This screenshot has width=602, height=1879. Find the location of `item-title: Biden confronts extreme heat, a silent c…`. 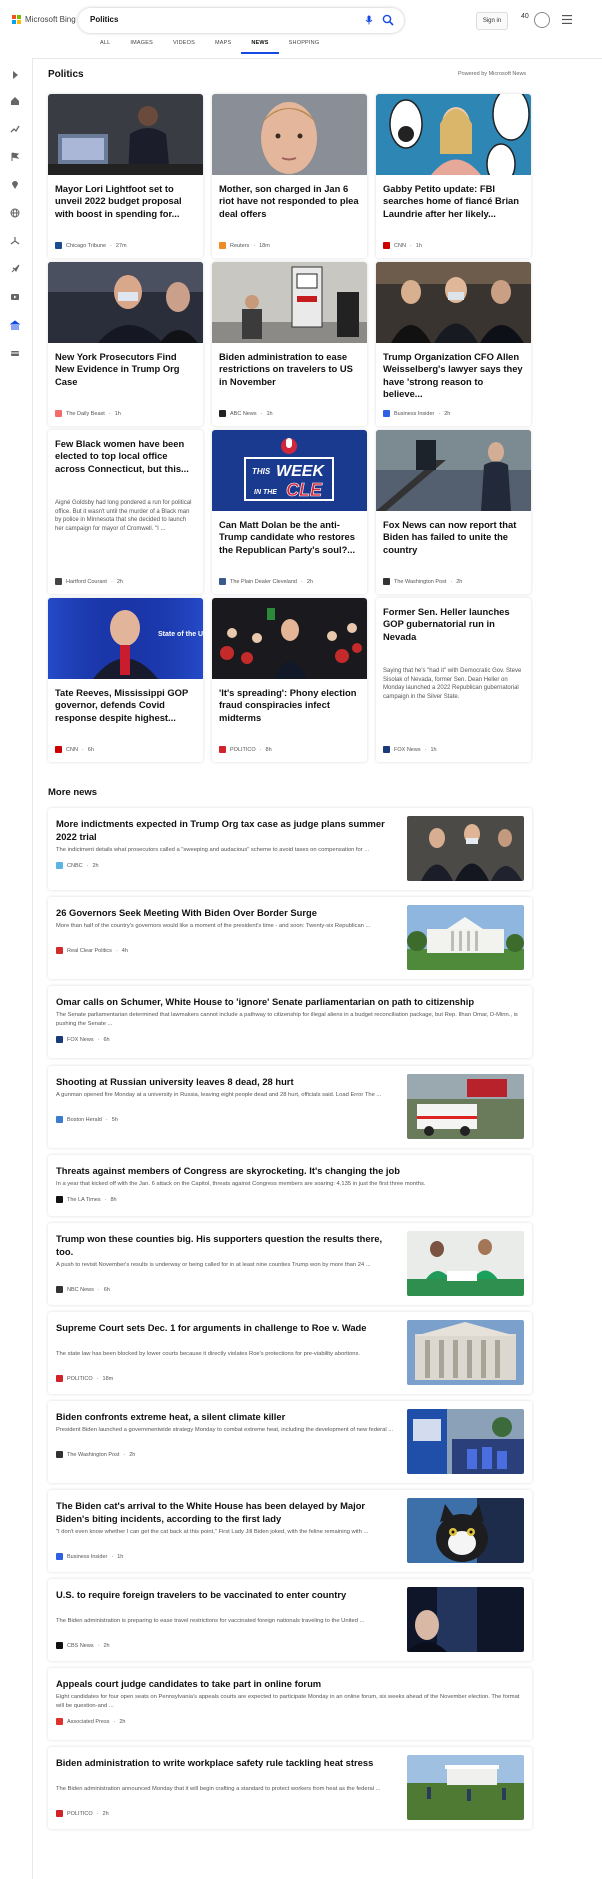

item-title: Biden confronts extreme heat, a silent c… is located at coordinates (226, 1417).